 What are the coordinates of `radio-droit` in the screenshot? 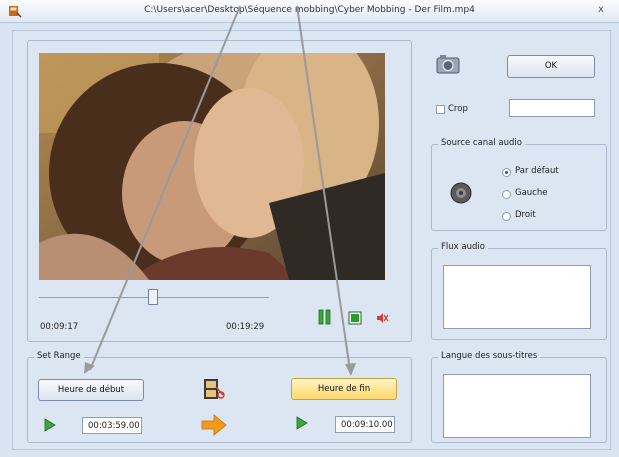 It's located at (506, 216).